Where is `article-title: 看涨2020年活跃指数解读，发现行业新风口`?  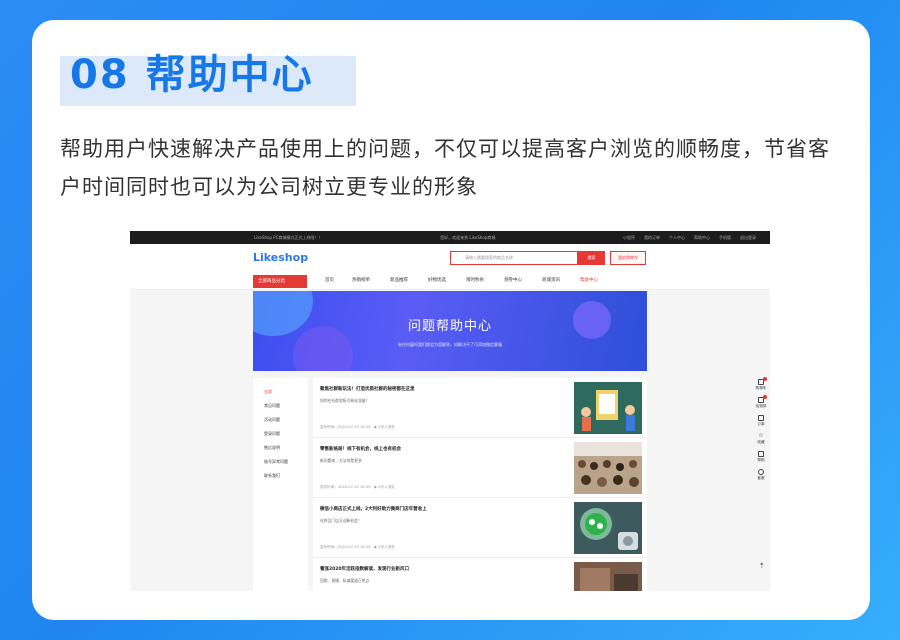
article-title: 看涨2020年活跃指数解读，发现行业新风口 is located at coordinates (364, 569).